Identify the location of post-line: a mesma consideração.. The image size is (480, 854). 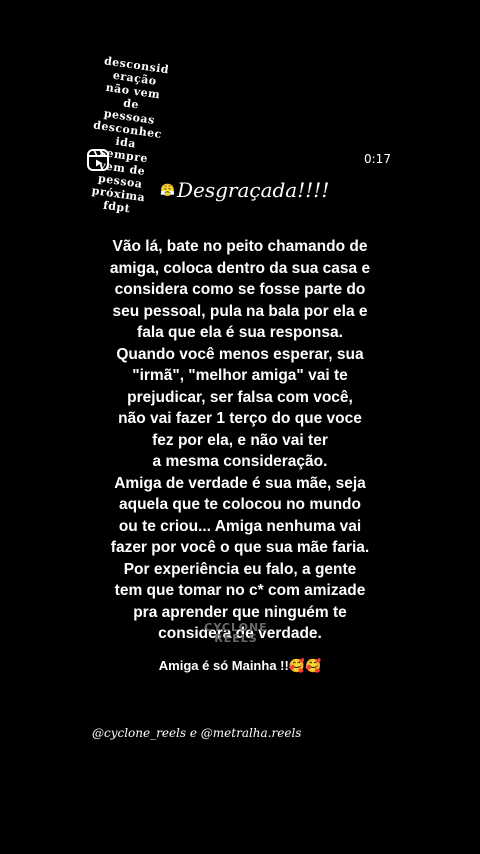
(240, 461).